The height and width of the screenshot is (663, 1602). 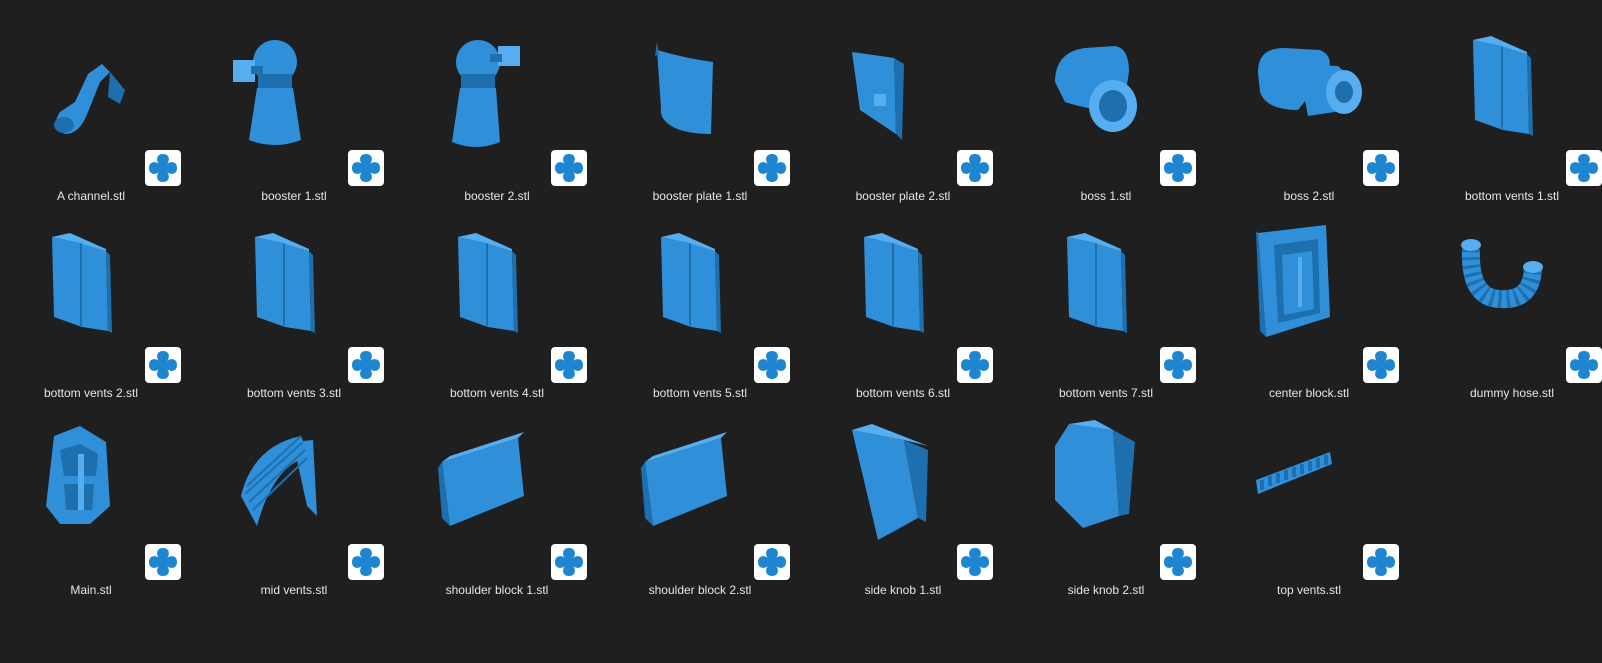 I want to click on file-name: top vents.stl, so click(x=1309, y=590).